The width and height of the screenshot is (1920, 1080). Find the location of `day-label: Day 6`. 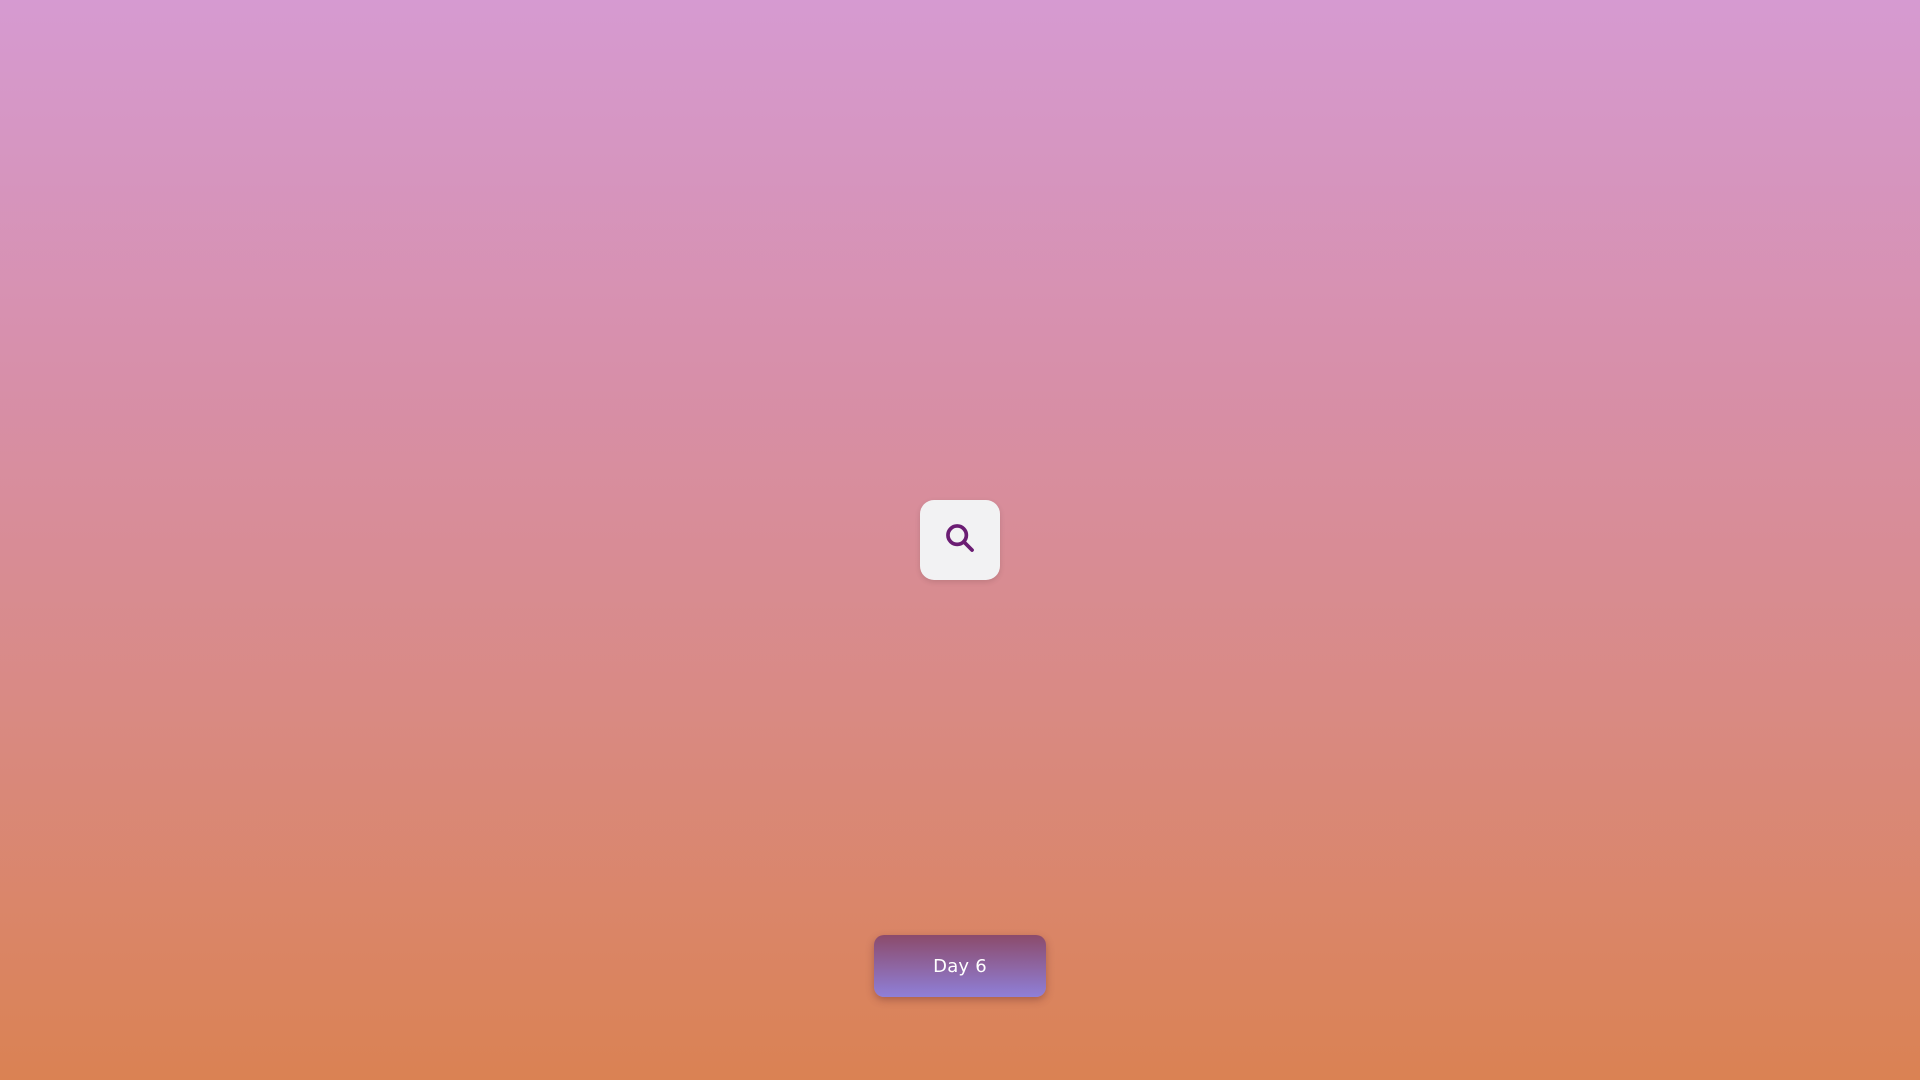

day-label: Day 6 is located at coordinates (960, 966).